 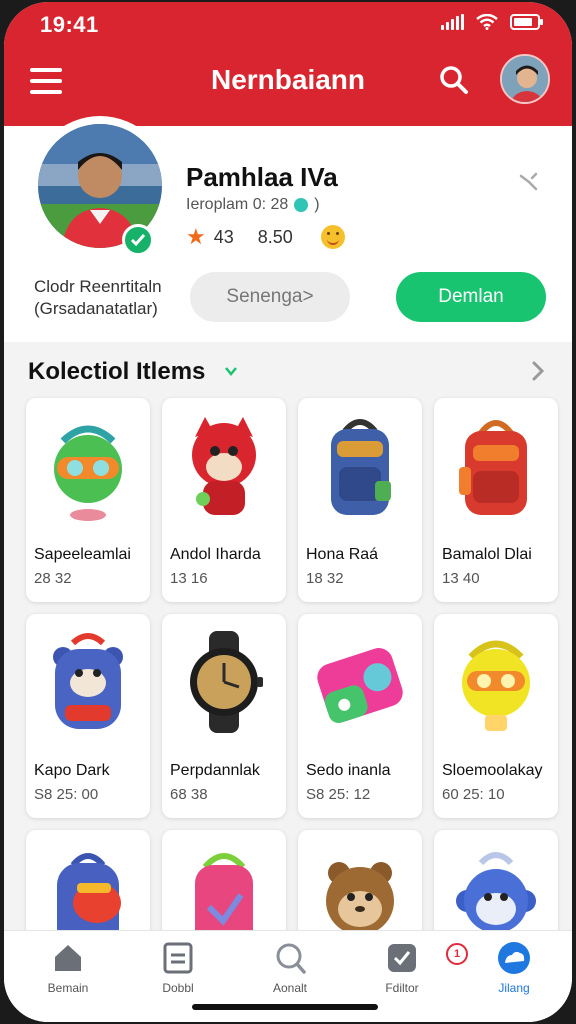 What do you see at coordinates (487, 554) in the screenshot?
I see `item-name: Bamalol Dlai` at bounding box center [487, 554].